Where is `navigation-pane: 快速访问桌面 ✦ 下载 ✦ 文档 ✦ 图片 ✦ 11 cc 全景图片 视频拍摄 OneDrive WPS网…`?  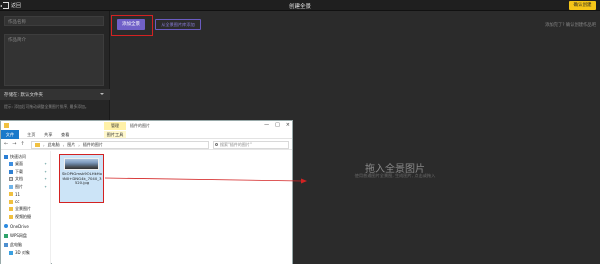
navigation-pane: 快速访问桌面 ✦ 下载 ✦ 文档 ✦ 图片 ✦ 11 cc 全景图片 视频拍摄 OneDrive WPS网… is located at coordinates (26, 207).